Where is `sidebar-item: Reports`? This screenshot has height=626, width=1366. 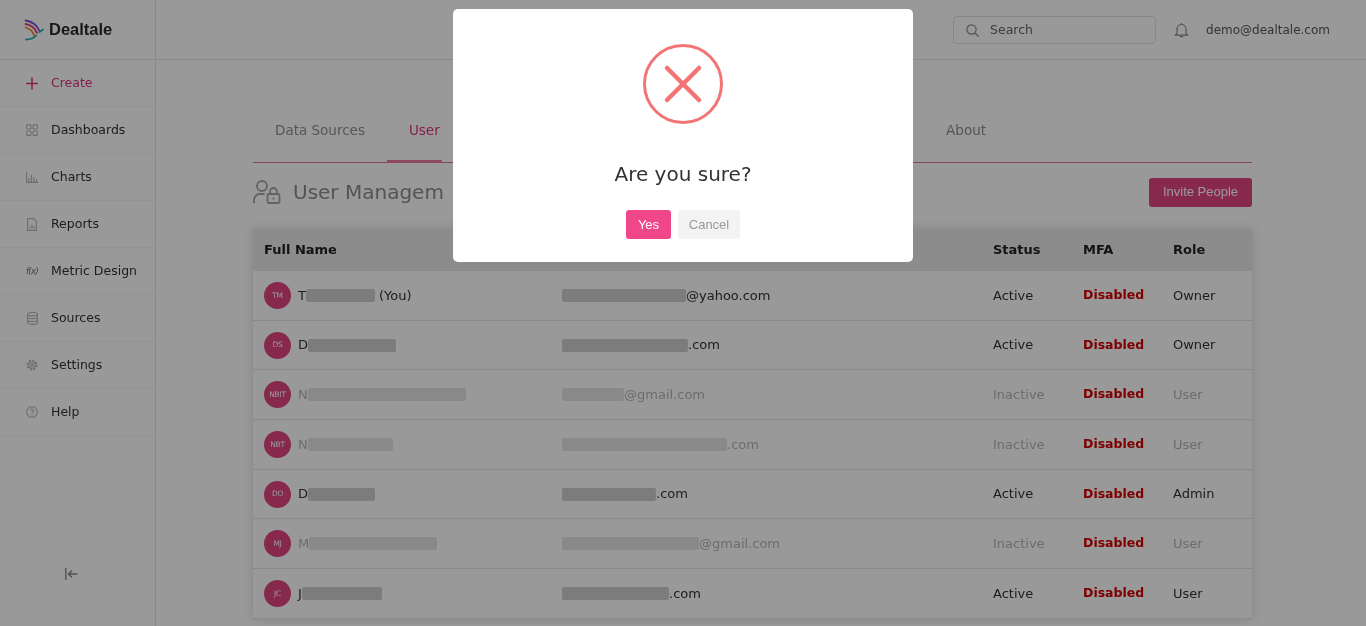
sidebar-item: Reports is located at coordinates (77, 224).